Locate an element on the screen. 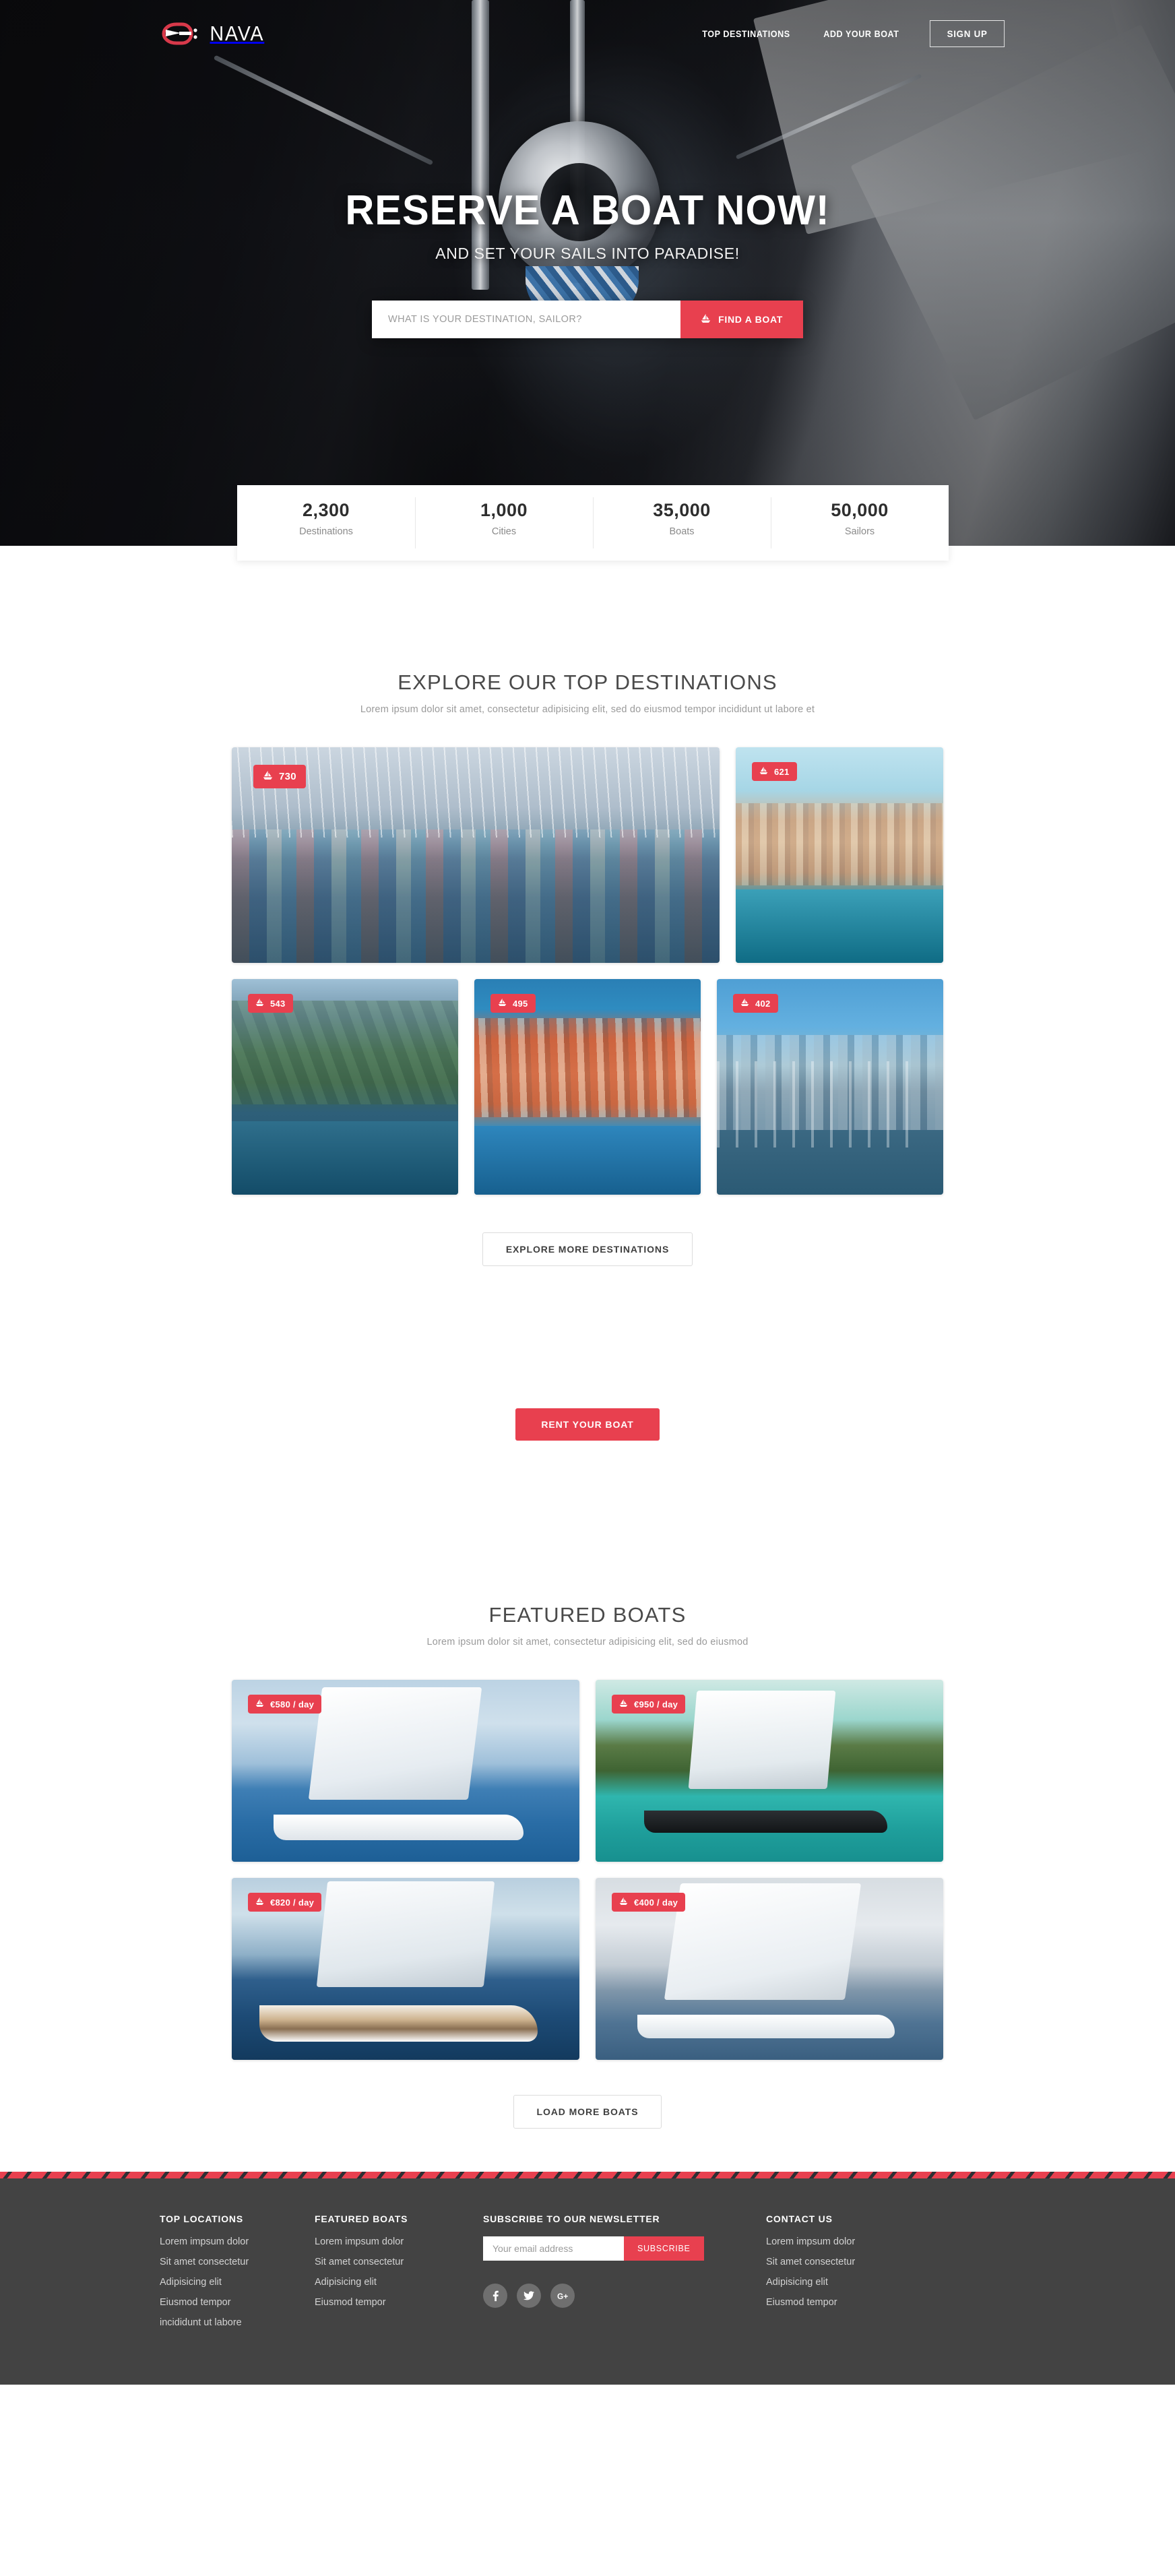 The width and height of the screenshot is (1175, 2576). nav-add-your-boat: ADD YOUR BOAT is located at coordinates (861, 33).